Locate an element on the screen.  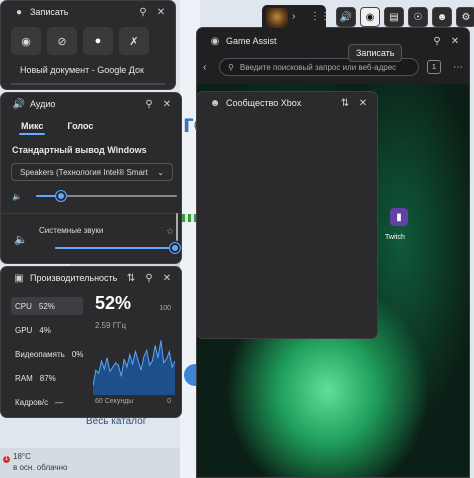
metric-value: 0% is located at coordinates (77, 354).